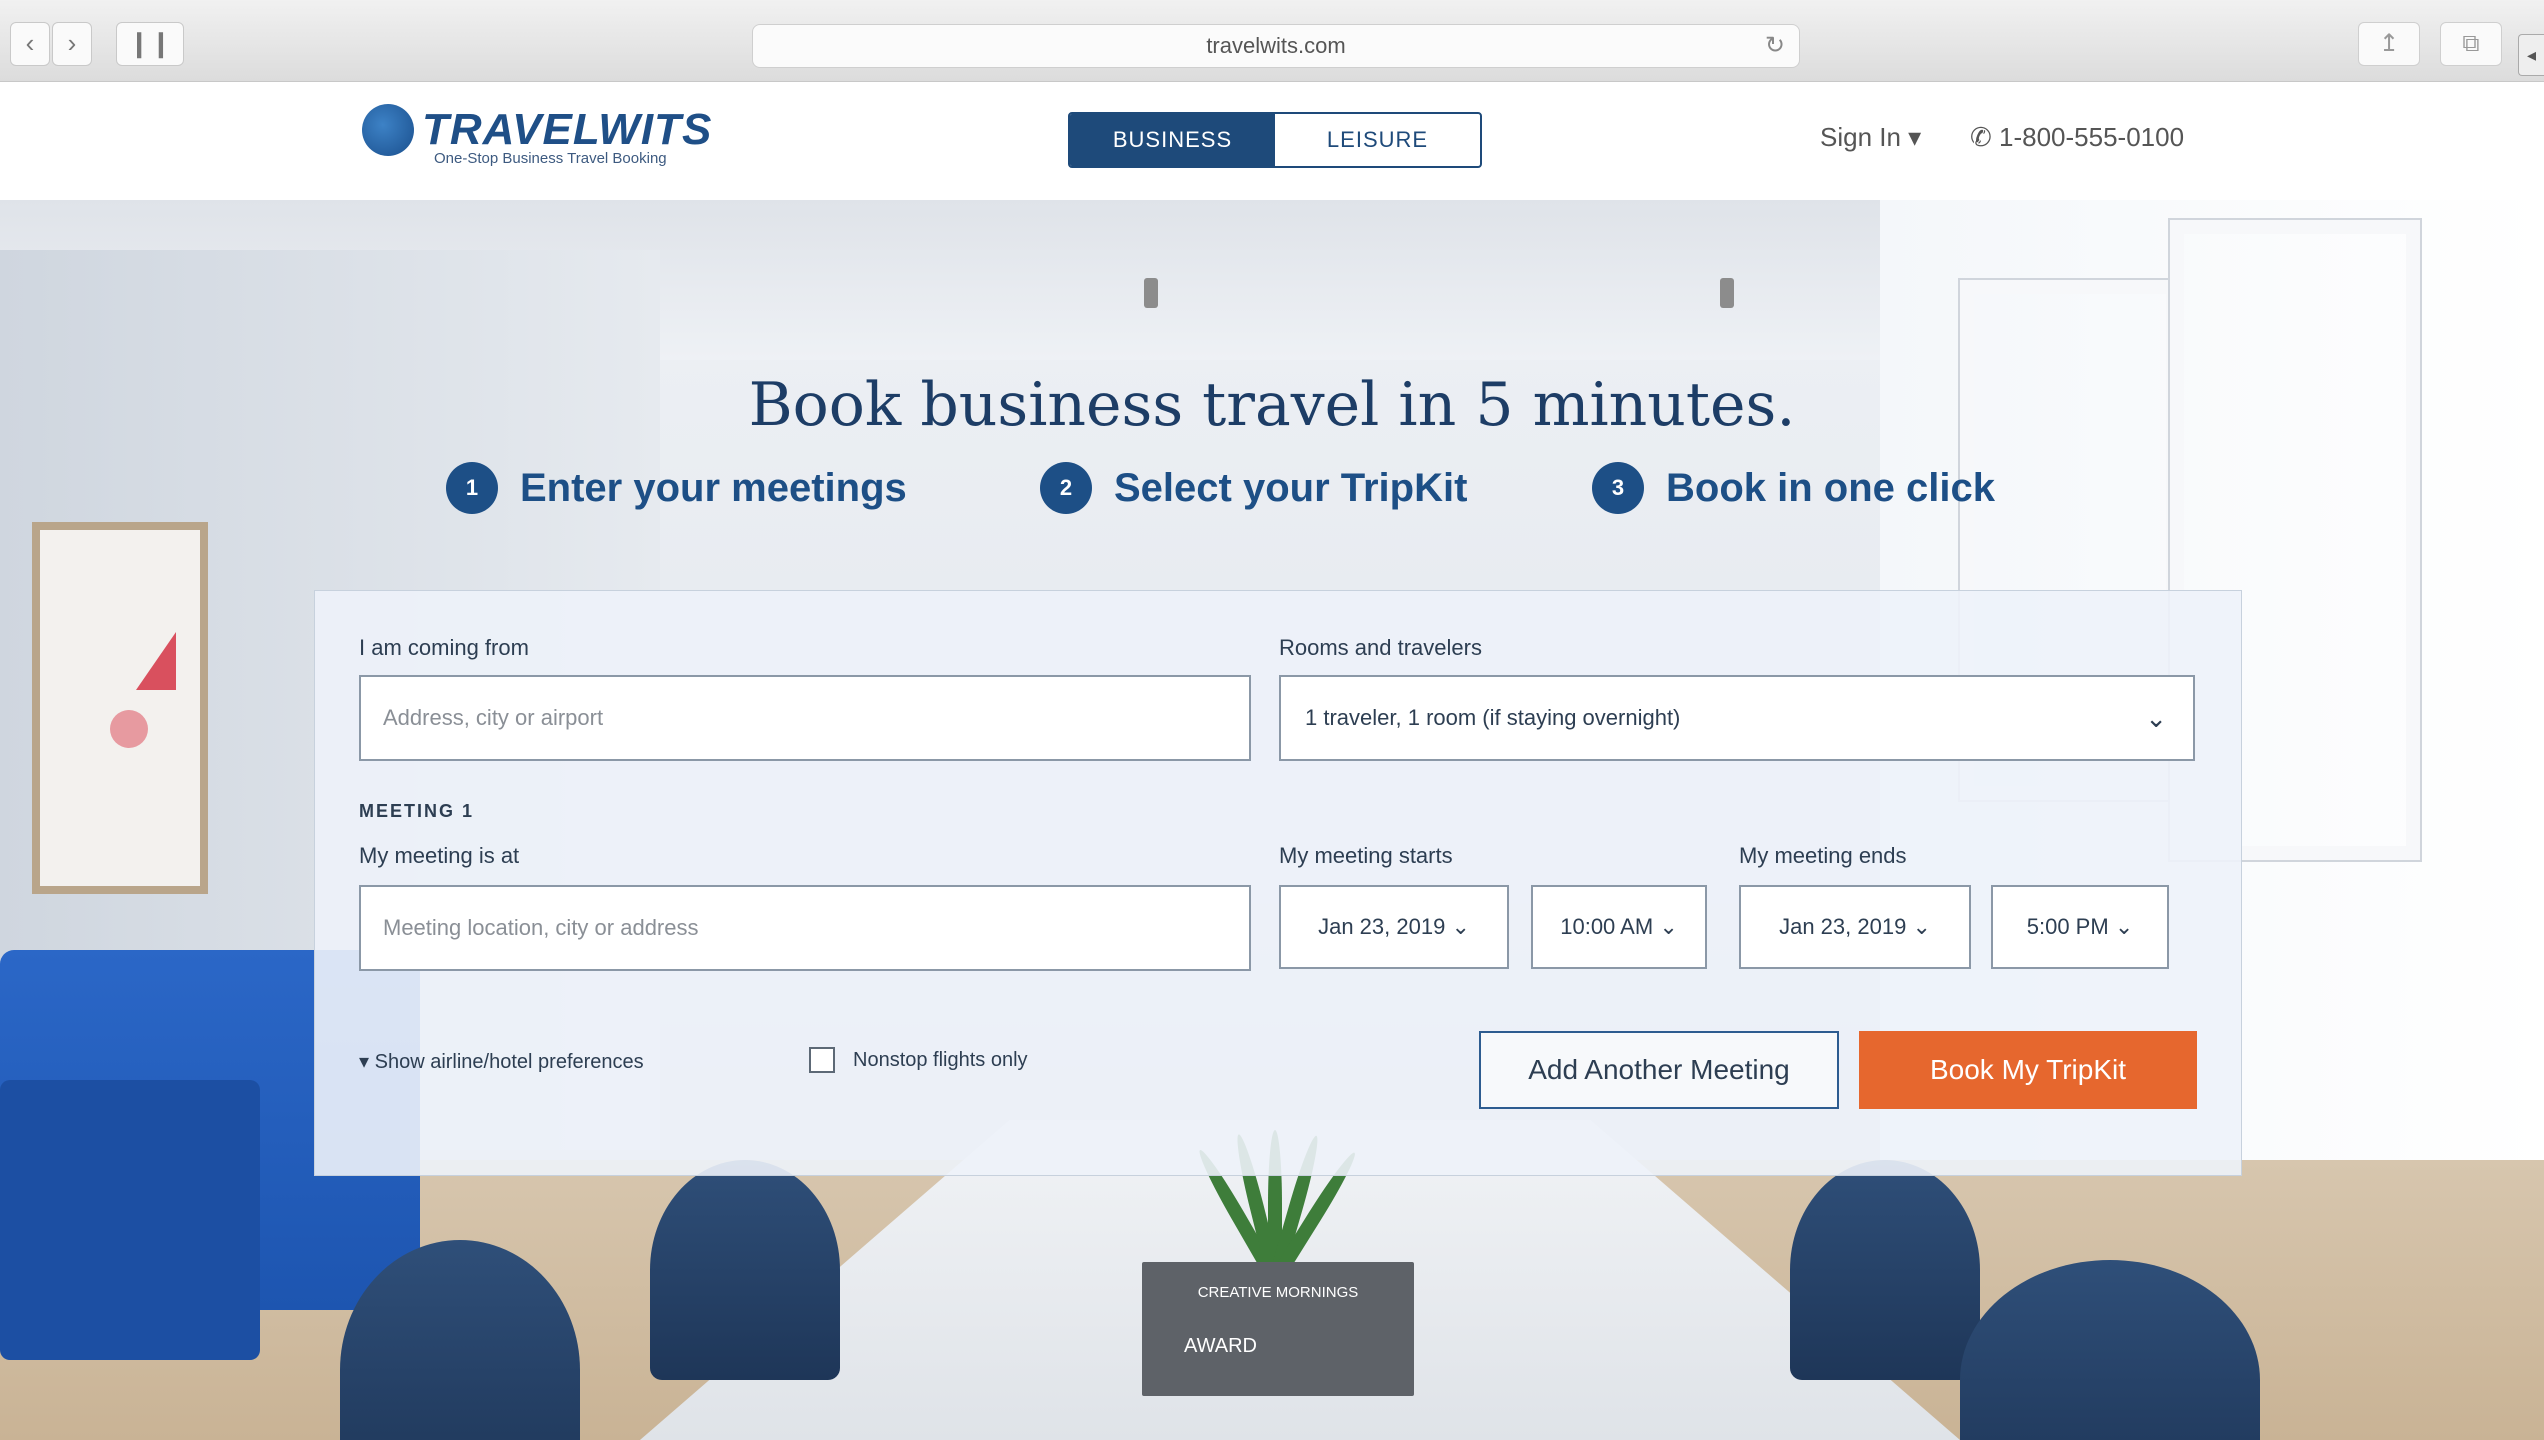 This screenshot has width=2544, height=1440. What do you see at coordinates (2028, 1070) in the screenshot?
I see `book-tripkit-button: Book My TripKit` at bounding box center [2028, 1070].